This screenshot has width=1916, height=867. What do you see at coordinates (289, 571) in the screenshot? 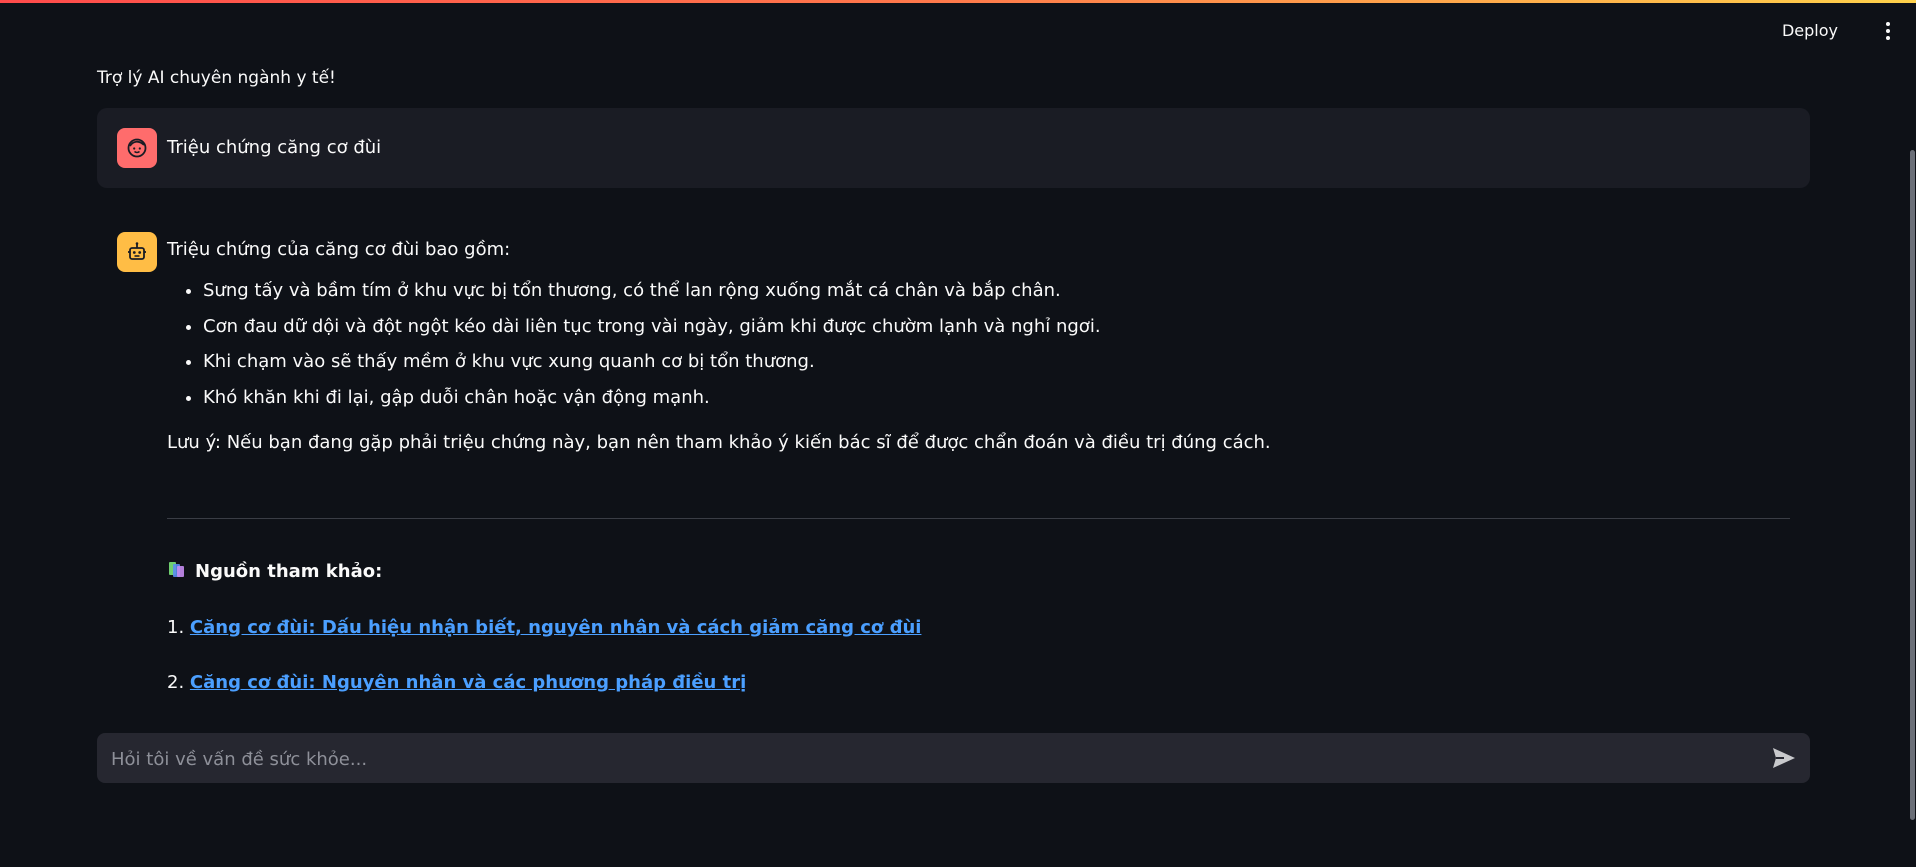
I see `sources-heading-label: Nguồn tham khảo:` at bounding box center [289, 571].